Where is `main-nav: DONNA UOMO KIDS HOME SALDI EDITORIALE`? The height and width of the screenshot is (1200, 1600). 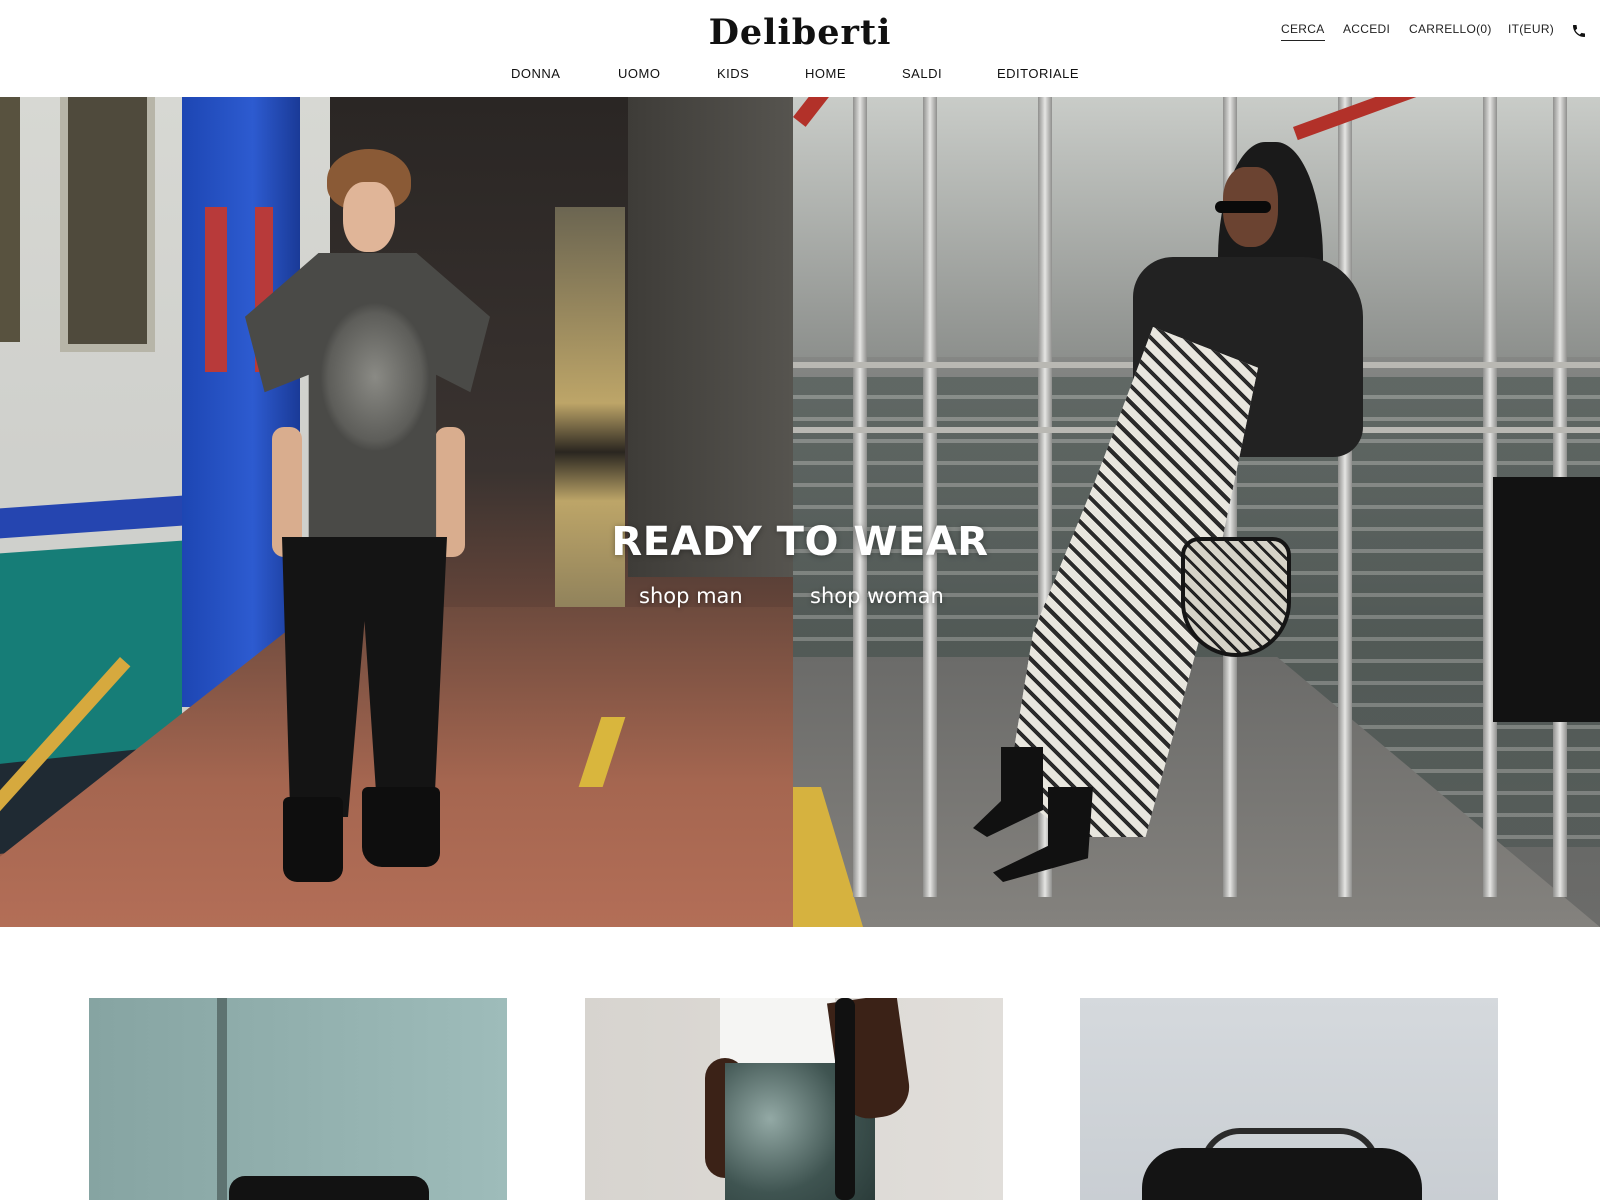 main-nav: DONNA UOMO KIDS HOME SALDI EDITORIALE is located at coordinates (800, 76).